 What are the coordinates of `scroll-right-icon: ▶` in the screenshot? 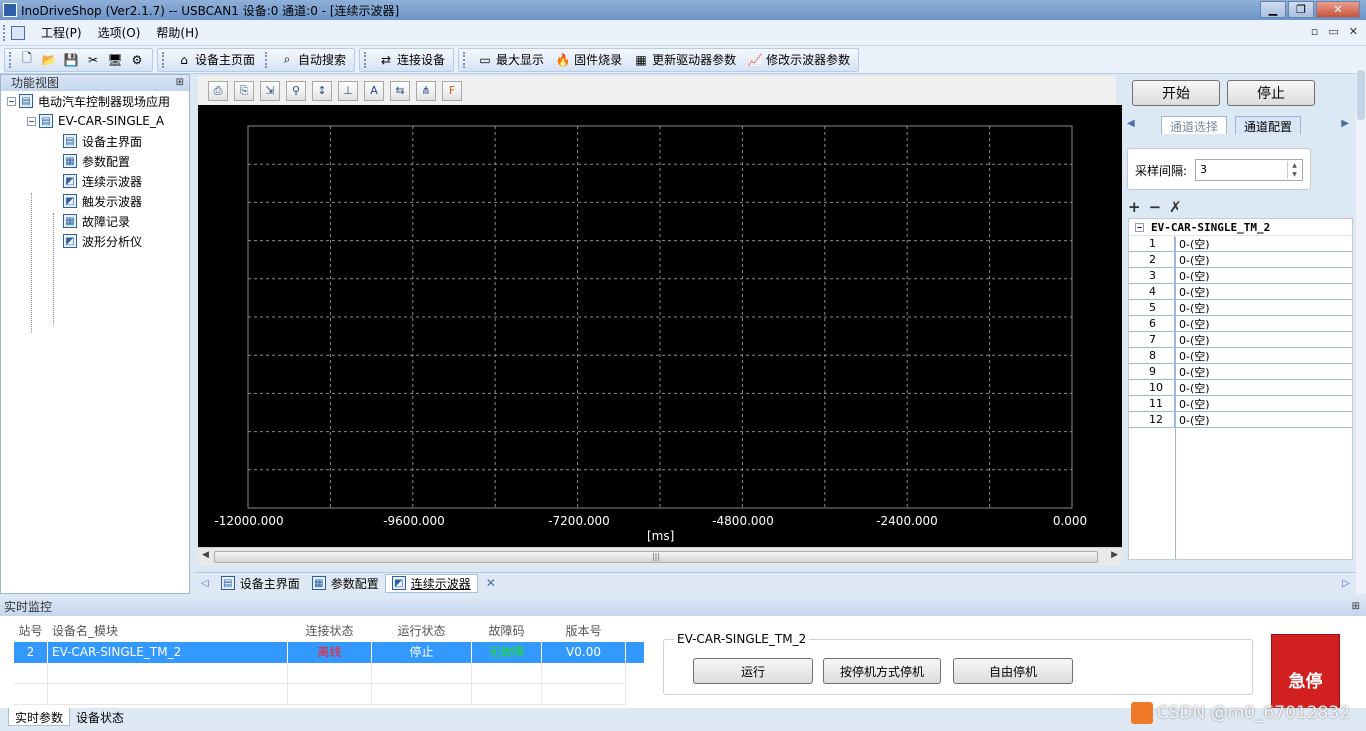 It's located at (1114, 555).